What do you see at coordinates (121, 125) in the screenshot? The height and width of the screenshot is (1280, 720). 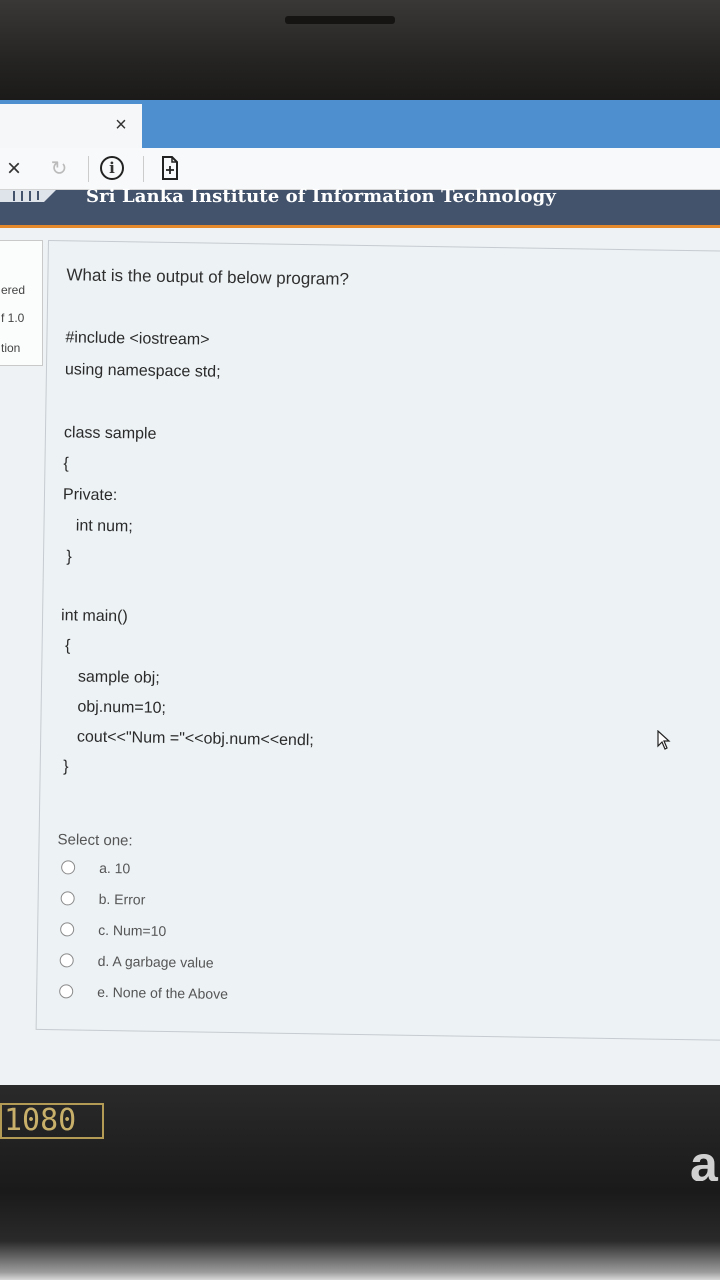 I see `tab-close-icon: ×` at bounding box center [121, 125].